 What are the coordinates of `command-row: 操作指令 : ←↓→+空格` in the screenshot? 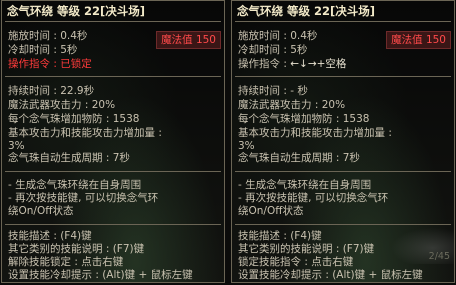 It's located at (292, 64).